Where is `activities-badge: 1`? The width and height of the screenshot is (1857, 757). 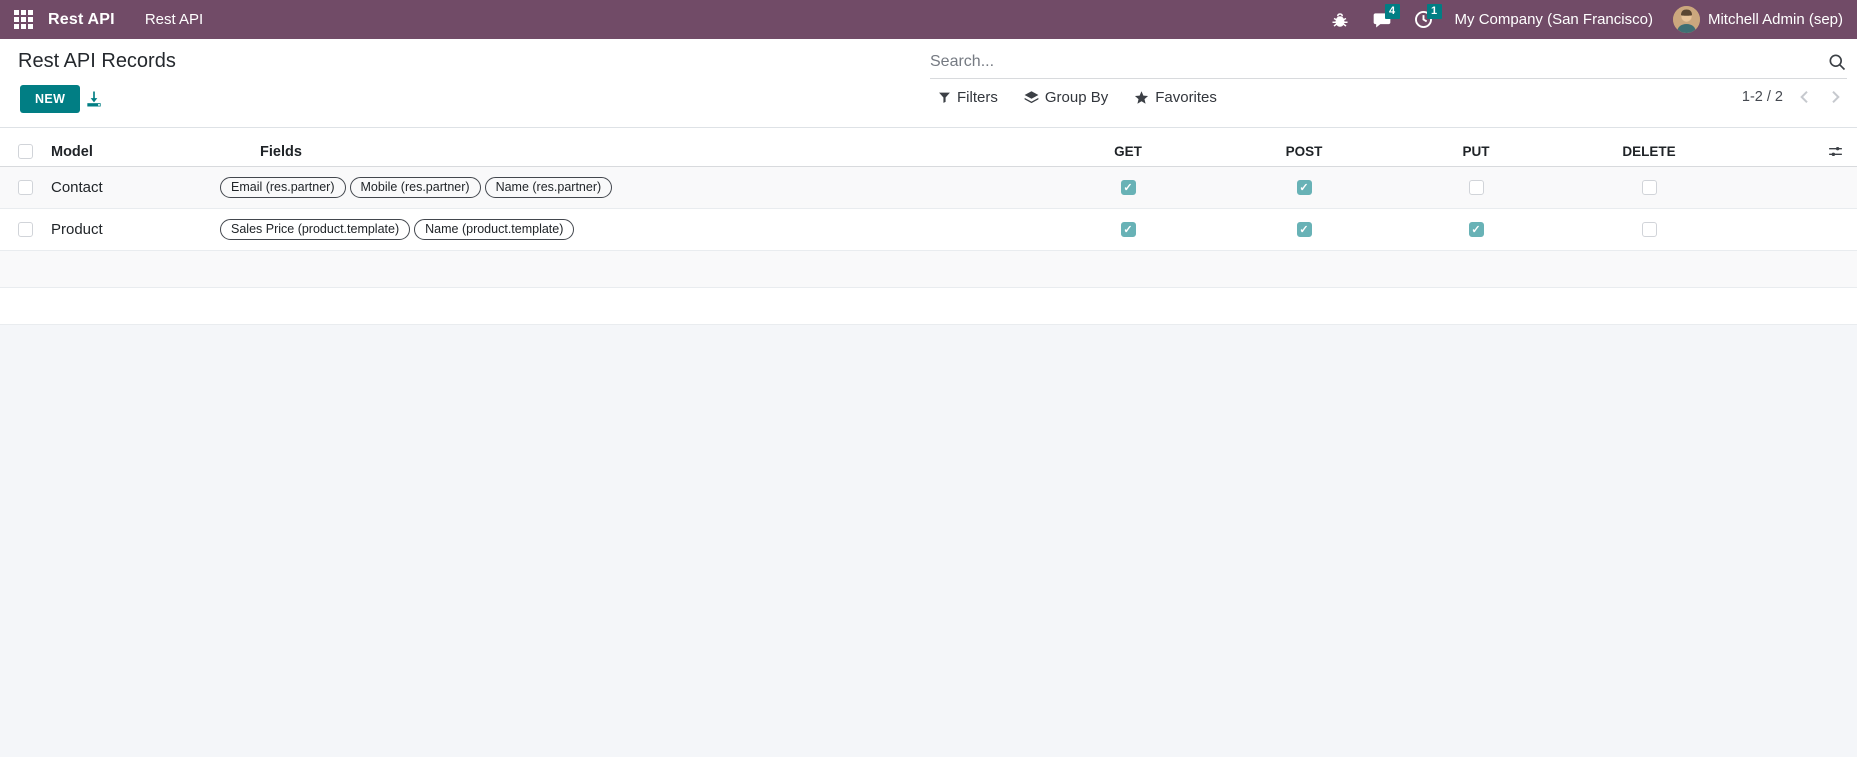
activities-badge: 1 is located at coordinates (1434, 11).